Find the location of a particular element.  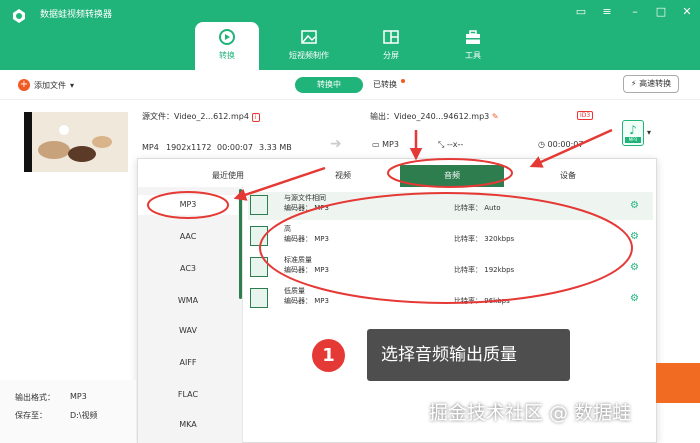

quality-high-icon is located at coordinates (259, 236).